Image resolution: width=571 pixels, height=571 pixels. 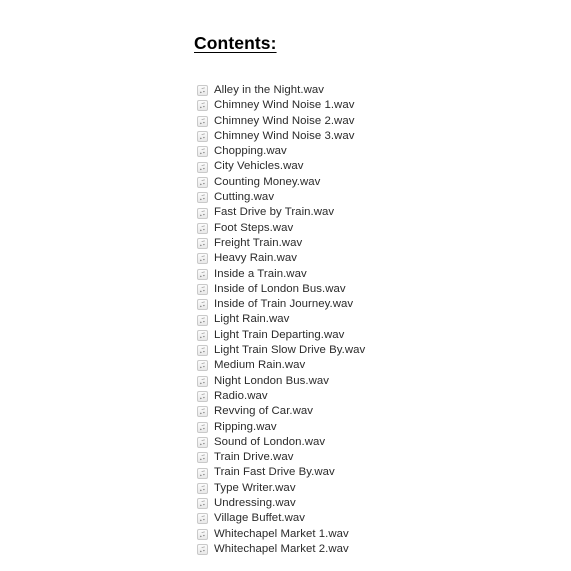 I want to click on file-list-item: Chimney Wind Noise 3.wav, so click(x=281, y=136).